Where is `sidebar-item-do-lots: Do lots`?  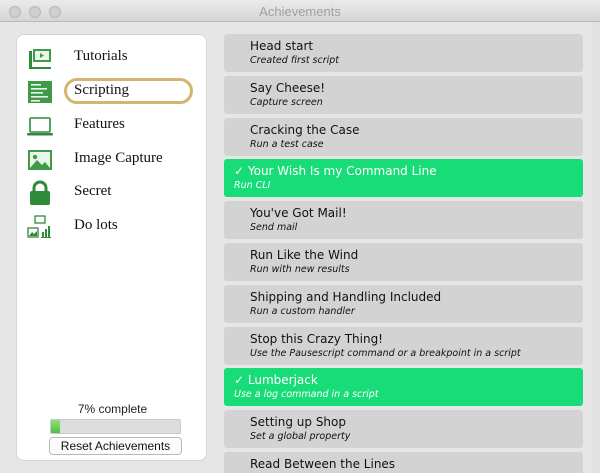
sidebar-item-do-lots: Do lots is located at coordinates (112, 227).